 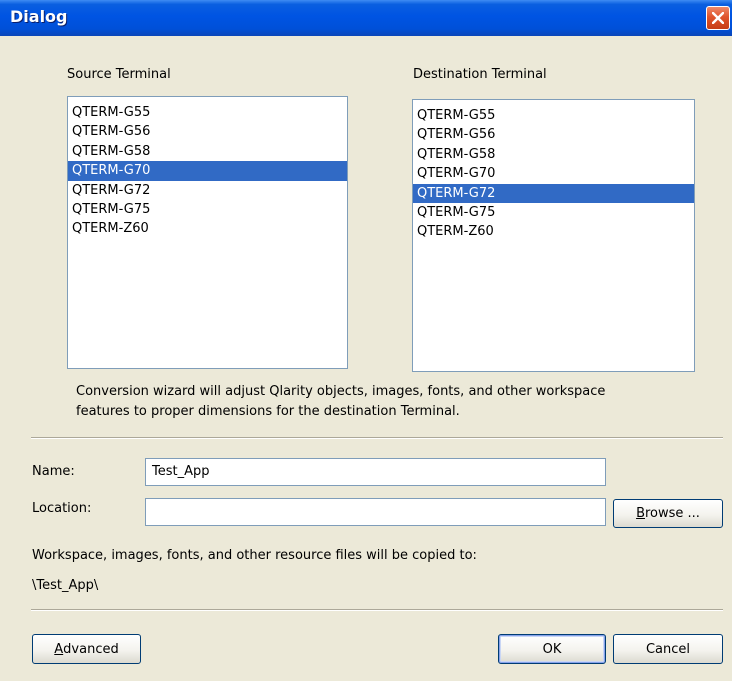 What do you see at coordinates (207, 190) in the screenshot?
I see `source-terminal-item: QTERM-G72` at bounding box center [207, 190].